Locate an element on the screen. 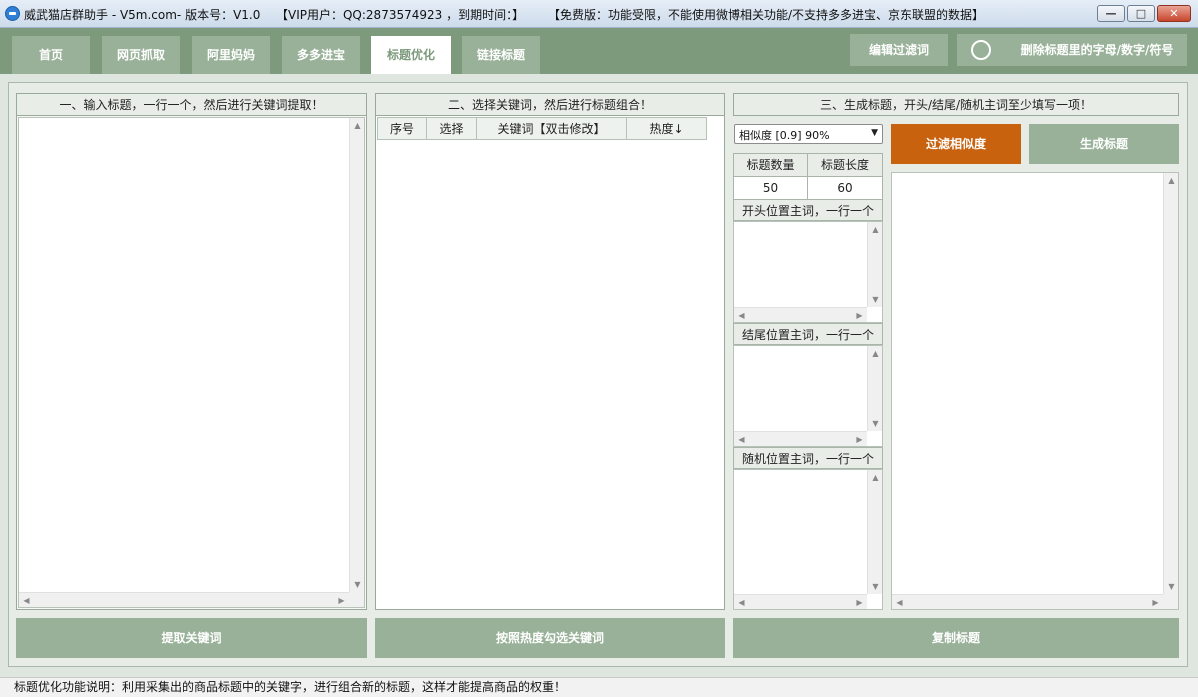 This screenshot has height=697, width=1198. filter-similarity-button: 过滤相似度 is located at coordinates (956, 144).